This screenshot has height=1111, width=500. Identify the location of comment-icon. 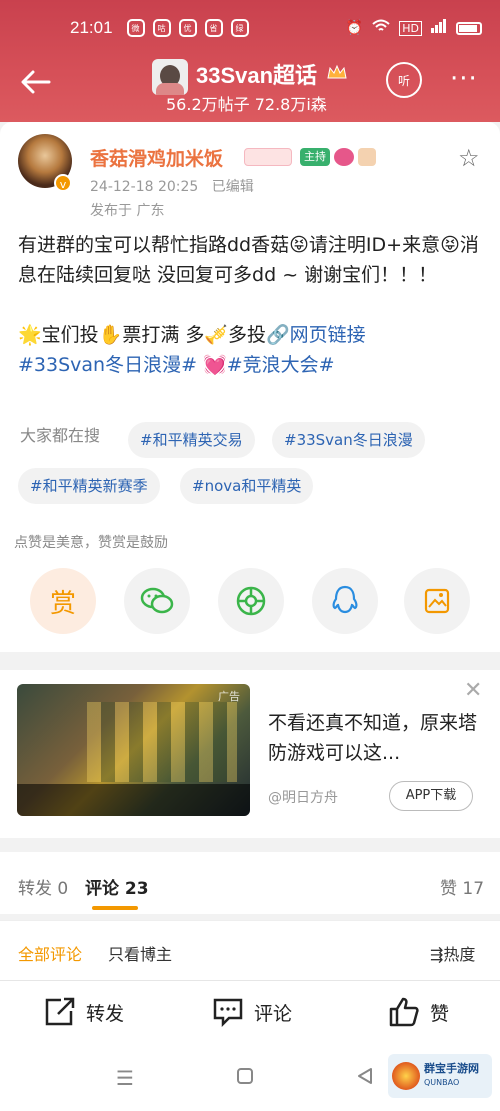
(228, 1012).